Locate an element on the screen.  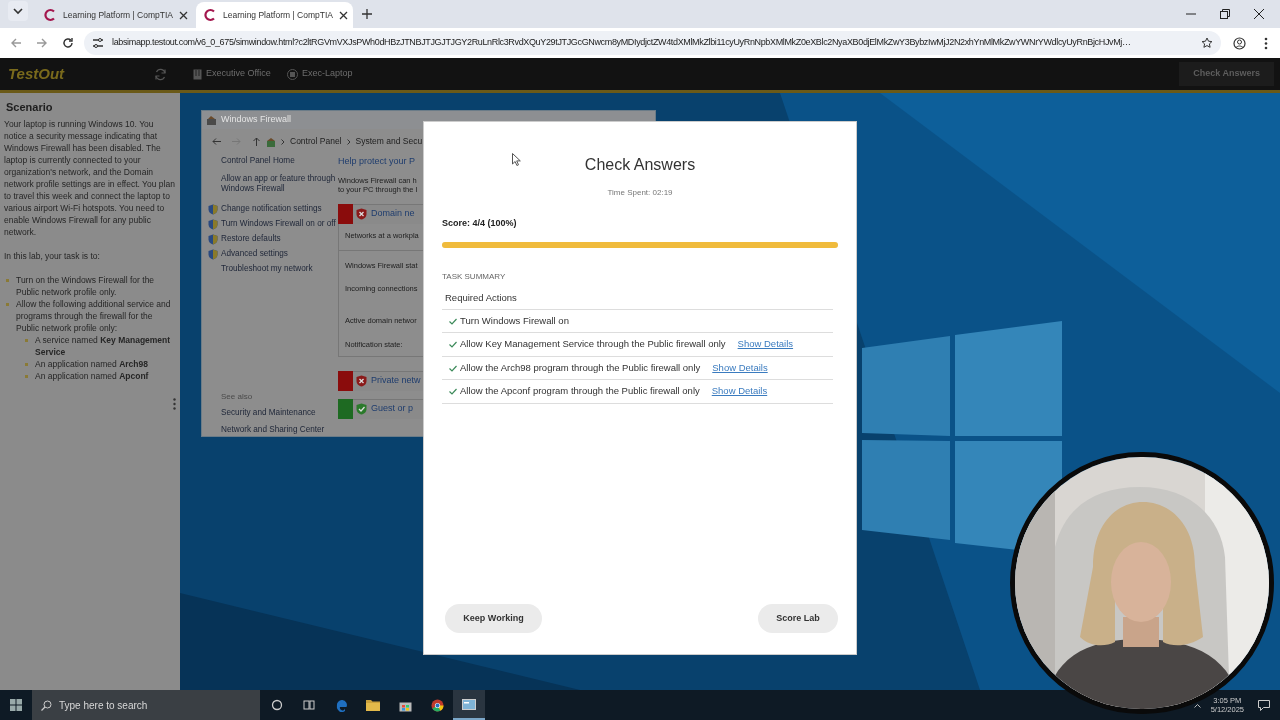
task-item: An application named Apconf is located at coordinates (92, 375).